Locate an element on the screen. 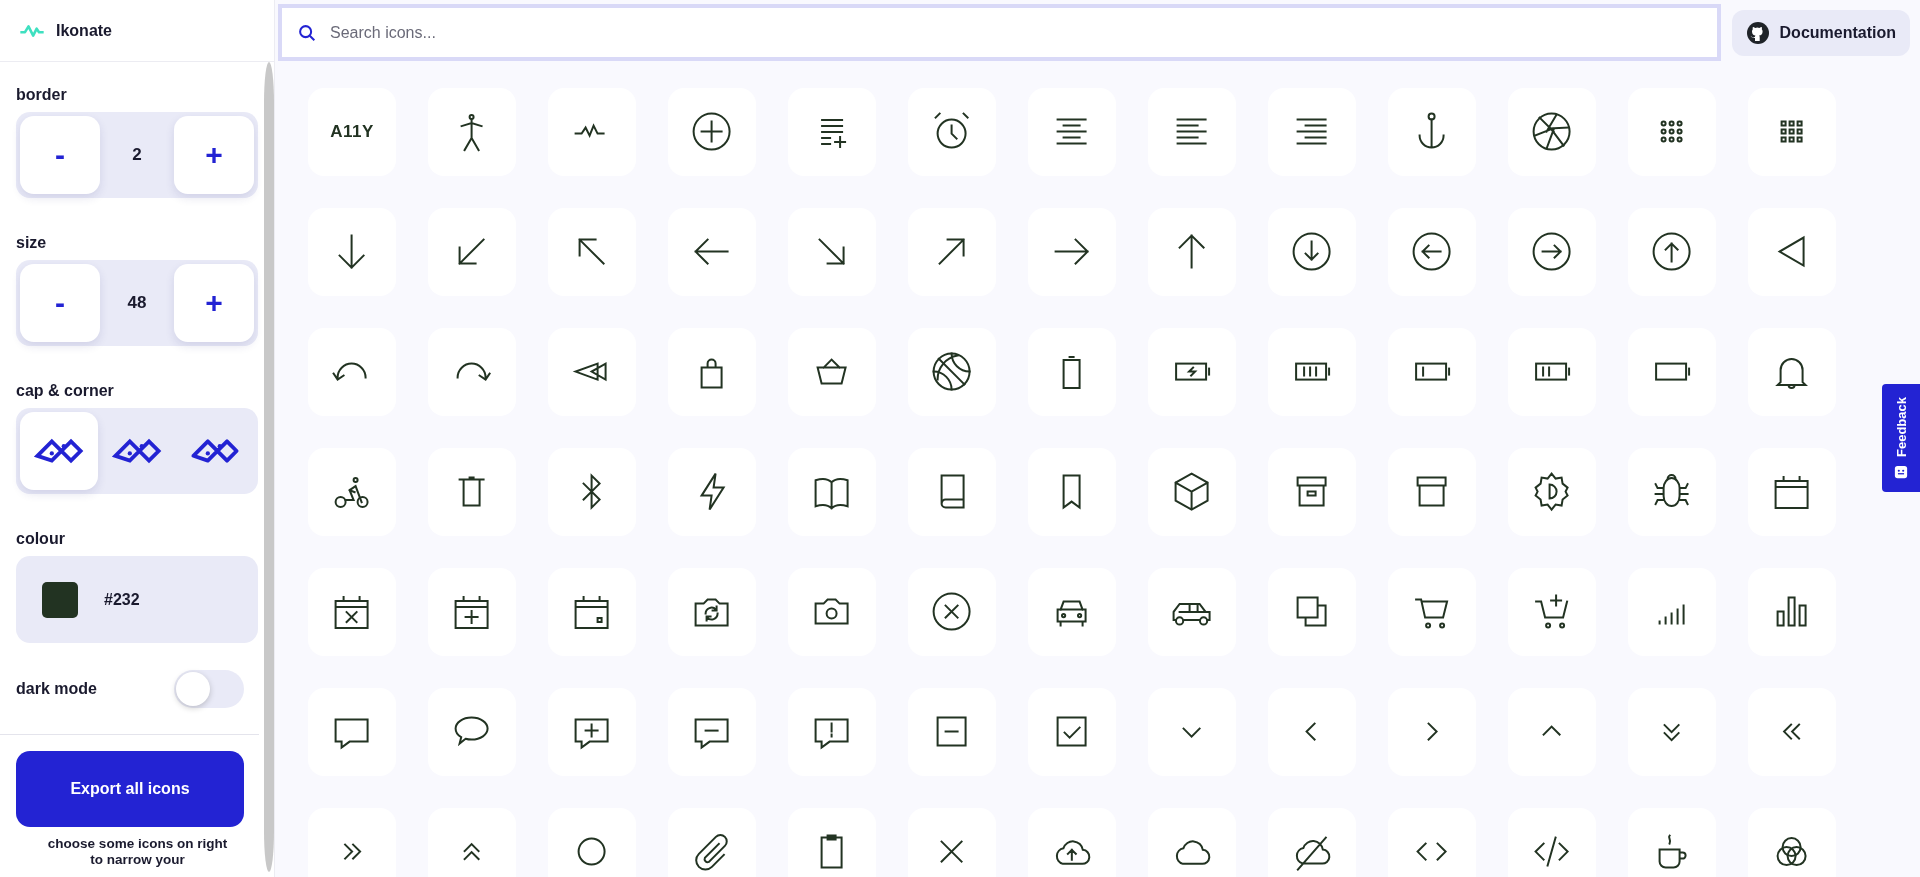 The image size is (1920, 877). colour-control: #232 is located at coordinates (137, 599).